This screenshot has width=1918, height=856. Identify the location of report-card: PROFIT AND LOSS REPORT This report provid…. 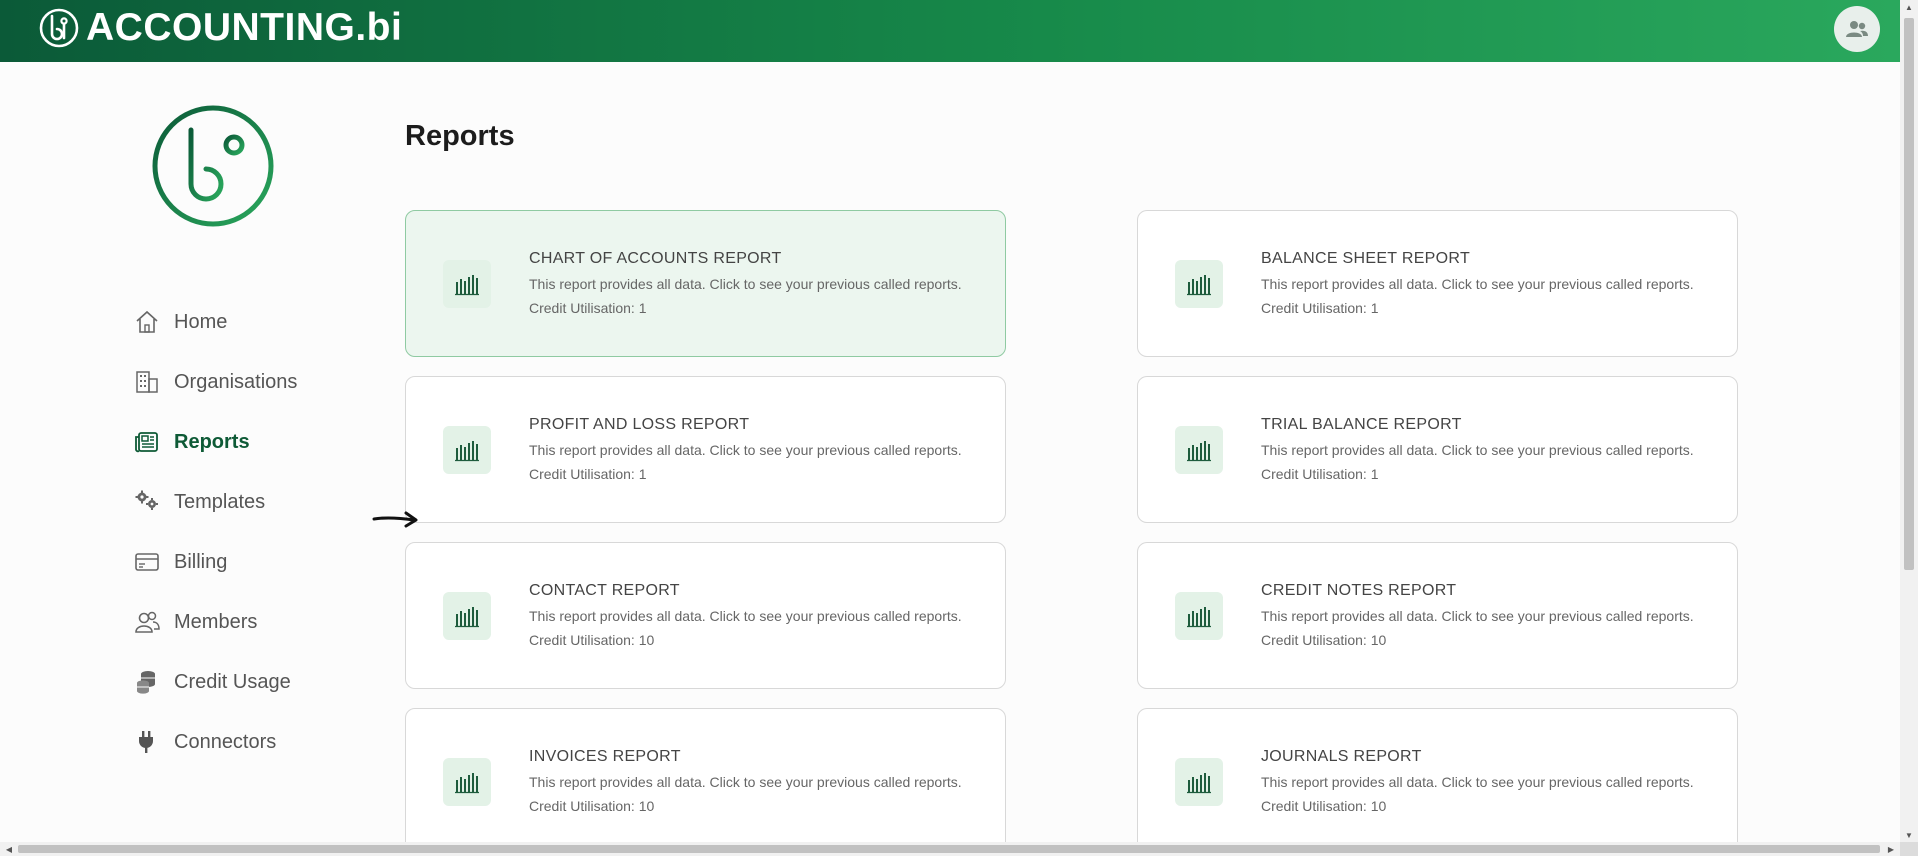
(705, 449).